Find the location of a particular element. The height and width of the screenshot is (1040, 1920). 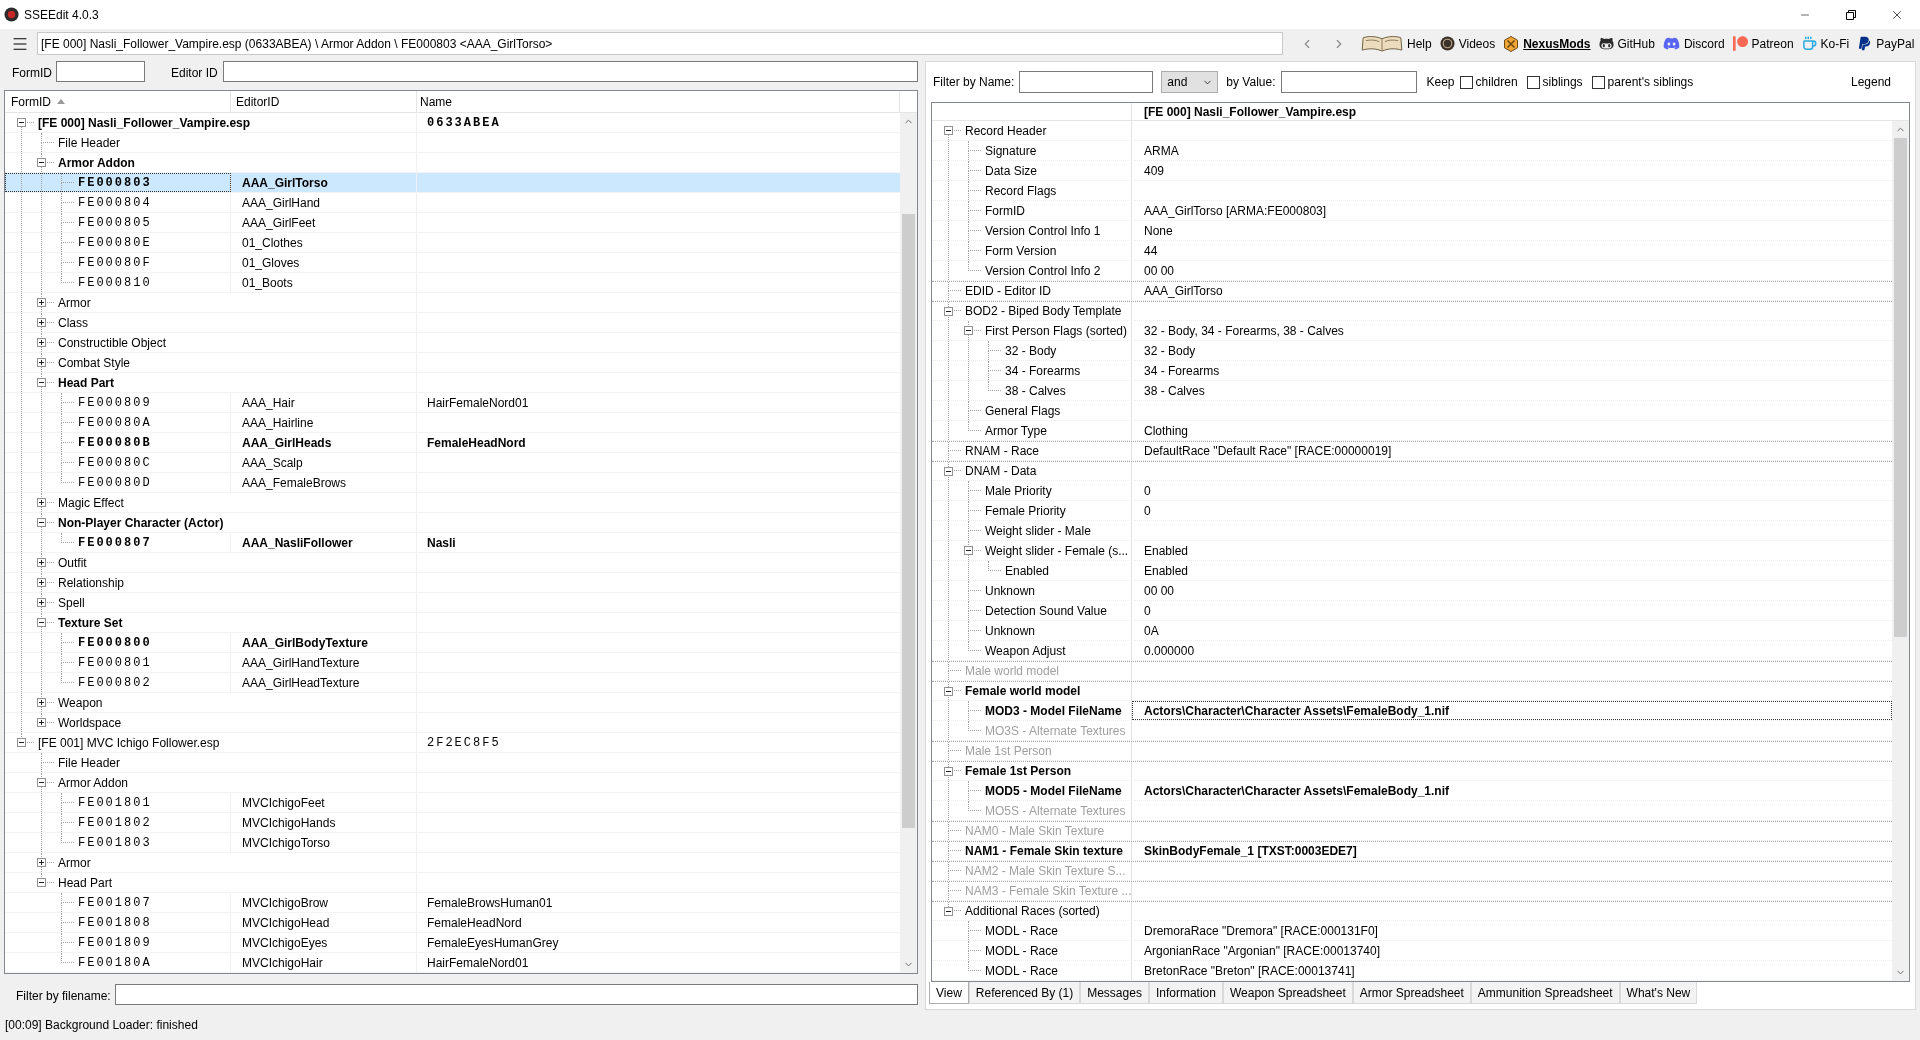

tree-row: FE000800 AAA_GirlBodyTexture is located at coordinates (452, 643).